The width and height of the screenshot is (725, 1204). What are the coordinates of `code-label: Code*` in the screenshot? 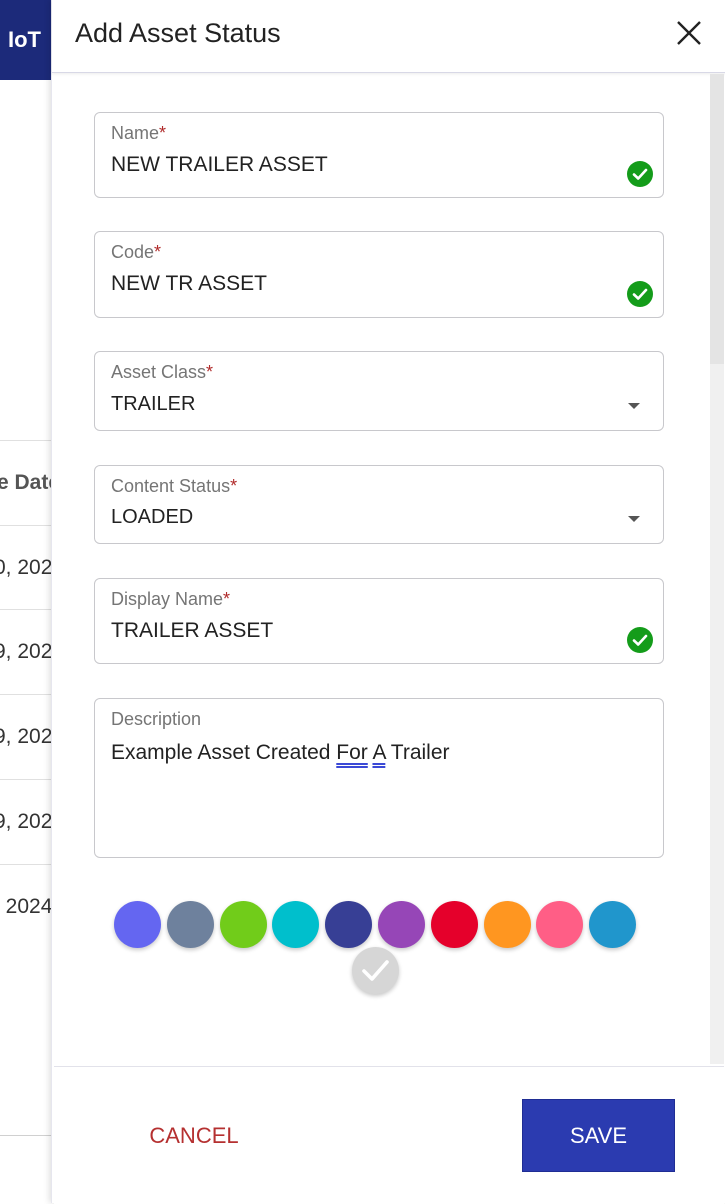 It's located at (136, 252).